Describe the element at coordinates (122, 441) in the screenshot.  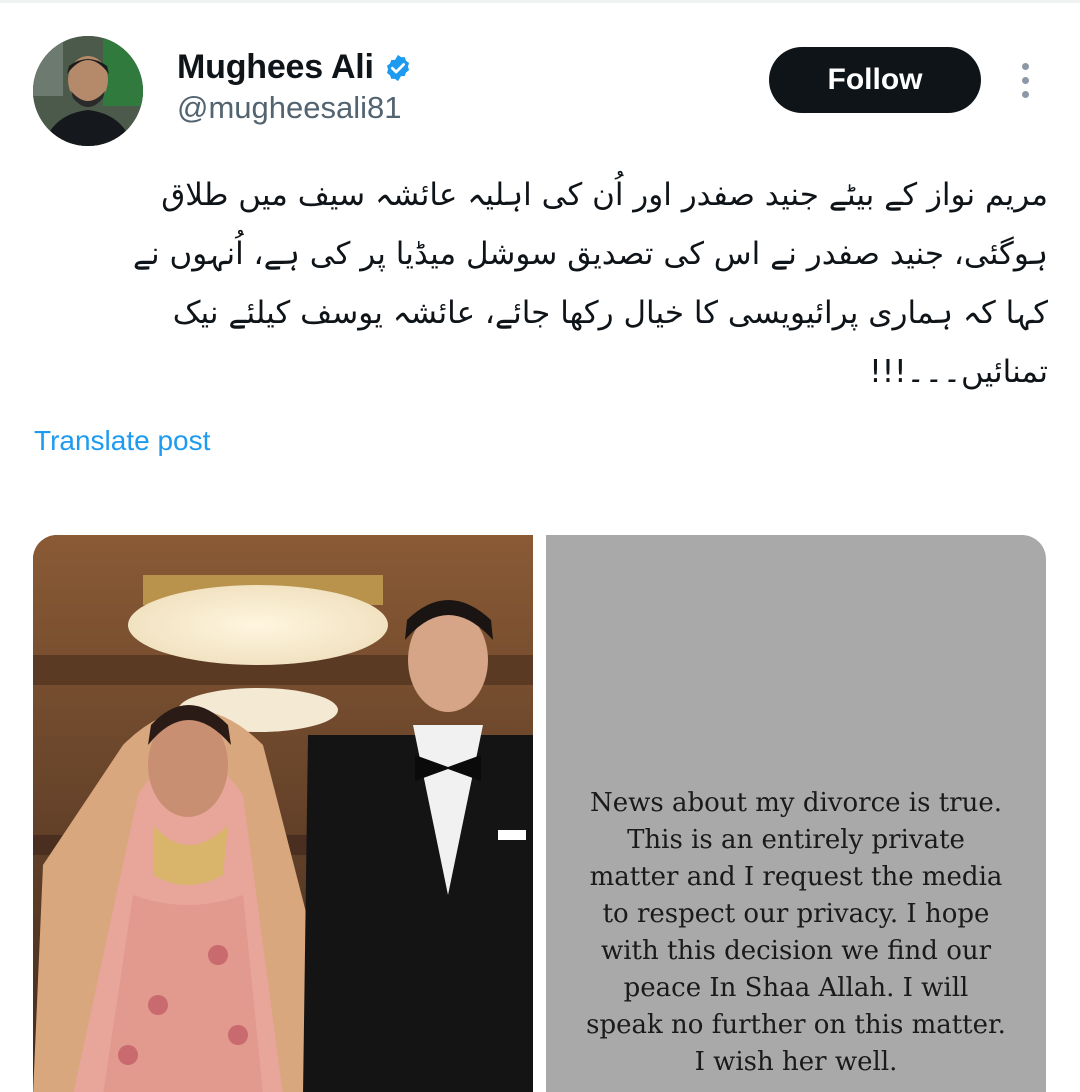
I see `translate-post-link: Translate post` at that location.